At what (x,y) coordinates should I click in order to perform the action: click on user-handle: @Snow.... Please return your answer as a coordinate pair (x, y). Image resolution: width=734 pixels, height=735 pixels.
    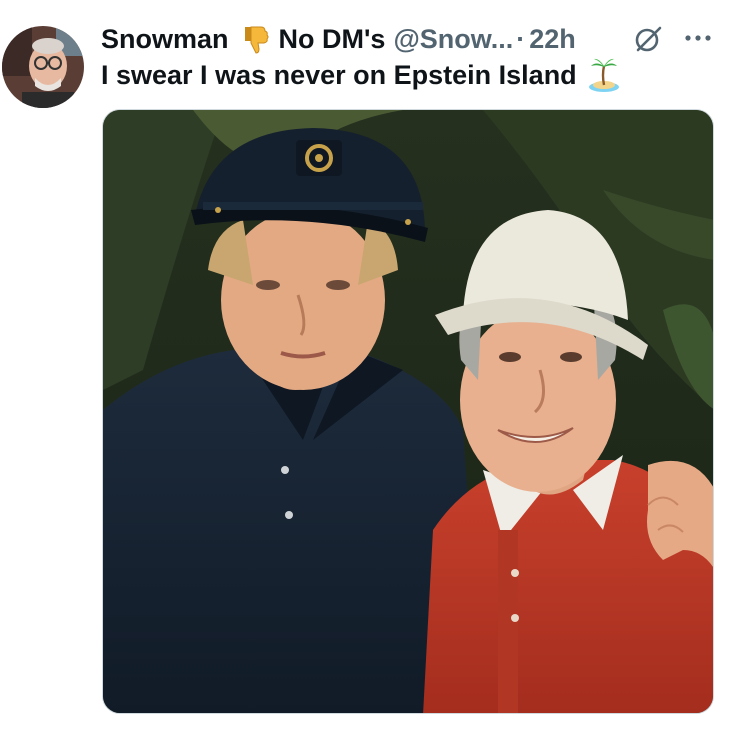
    Looking at the image, I should click on (453, 39).